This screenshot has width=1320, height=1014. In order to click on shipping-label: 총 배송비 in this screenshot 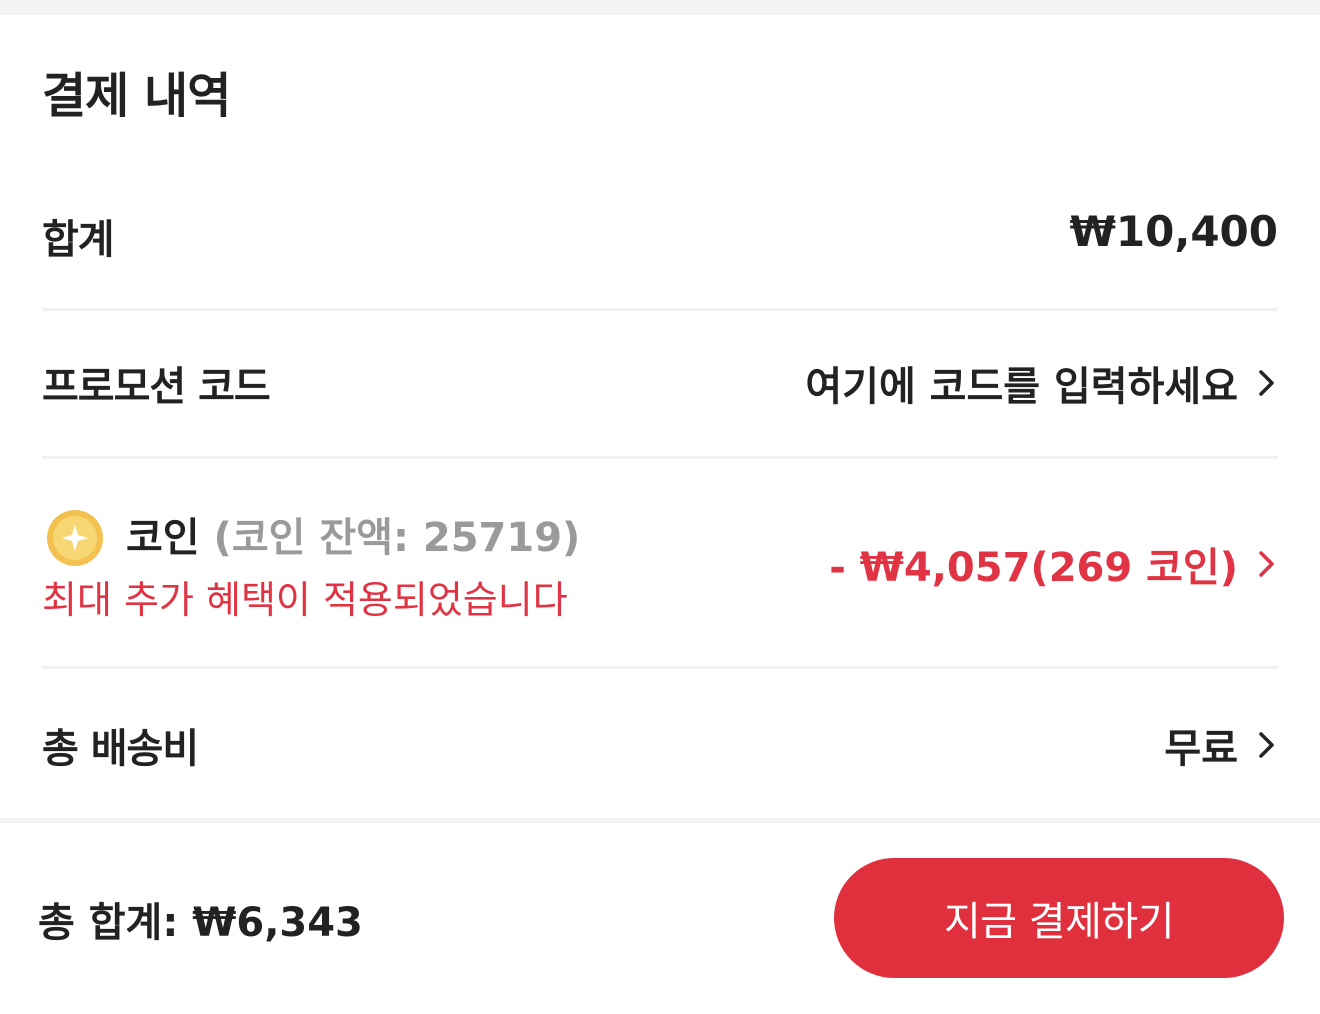, I will do `click(120, 749)`.